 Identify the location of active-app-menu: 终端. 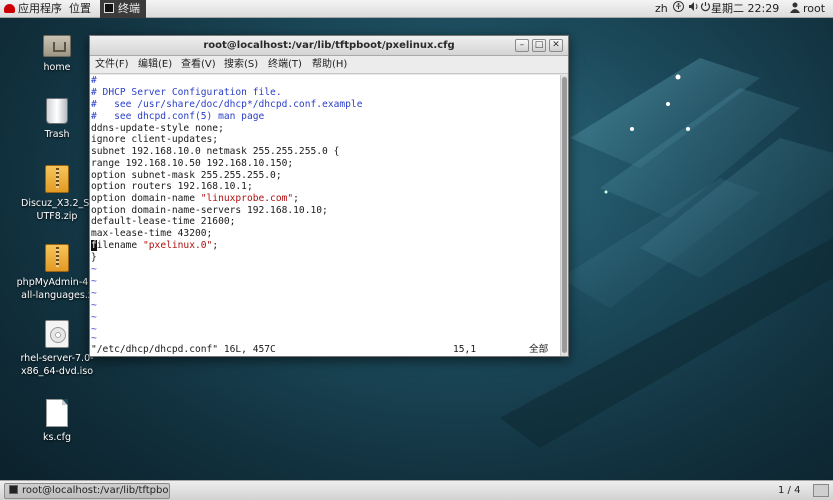
(123, 9).